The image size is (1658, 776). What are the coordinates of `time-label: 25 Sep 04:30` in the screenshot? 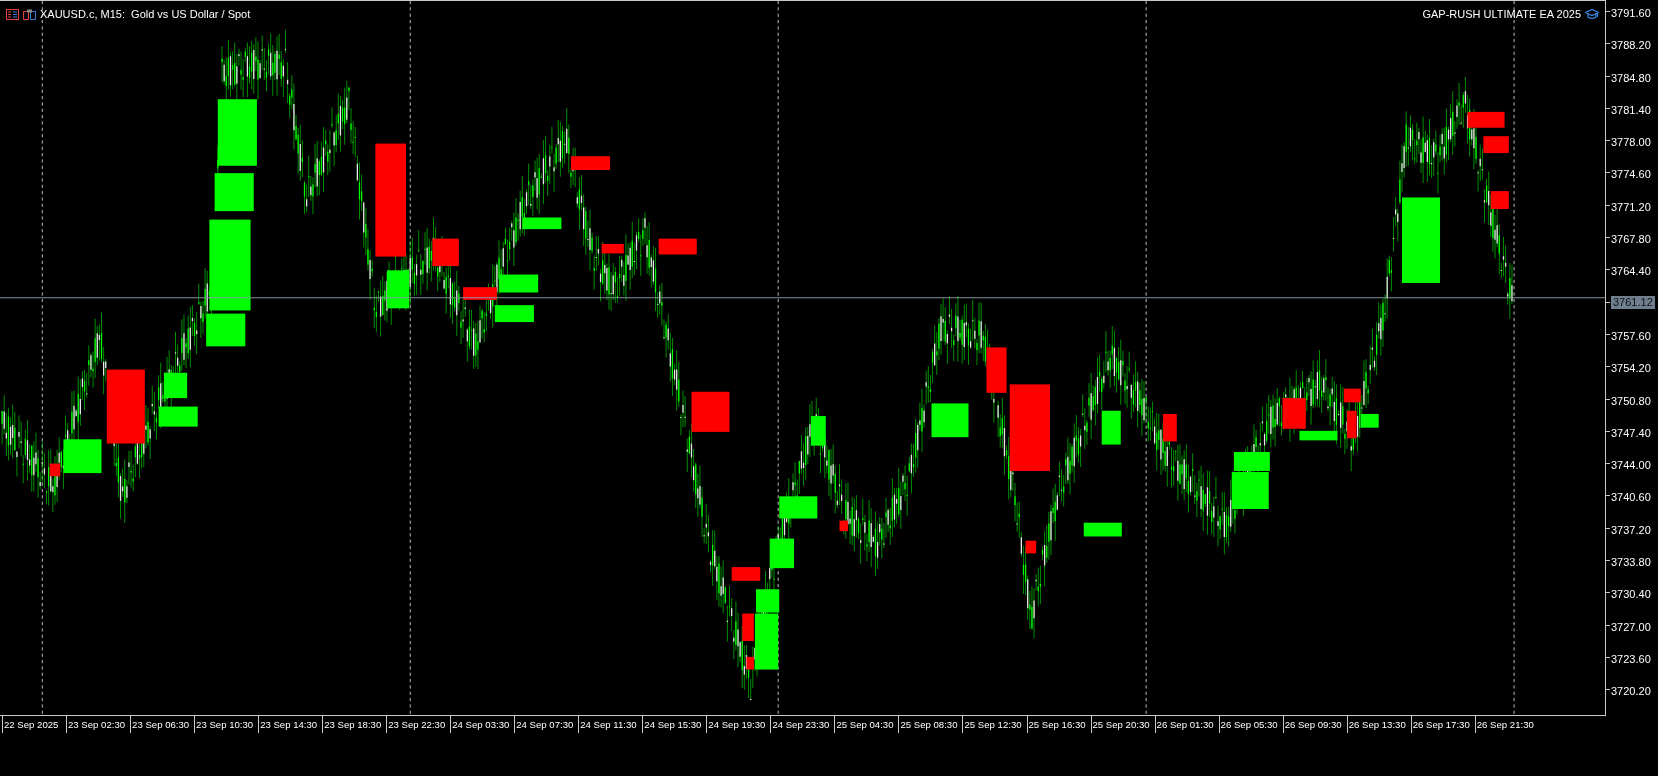 It's located at (866, 724).